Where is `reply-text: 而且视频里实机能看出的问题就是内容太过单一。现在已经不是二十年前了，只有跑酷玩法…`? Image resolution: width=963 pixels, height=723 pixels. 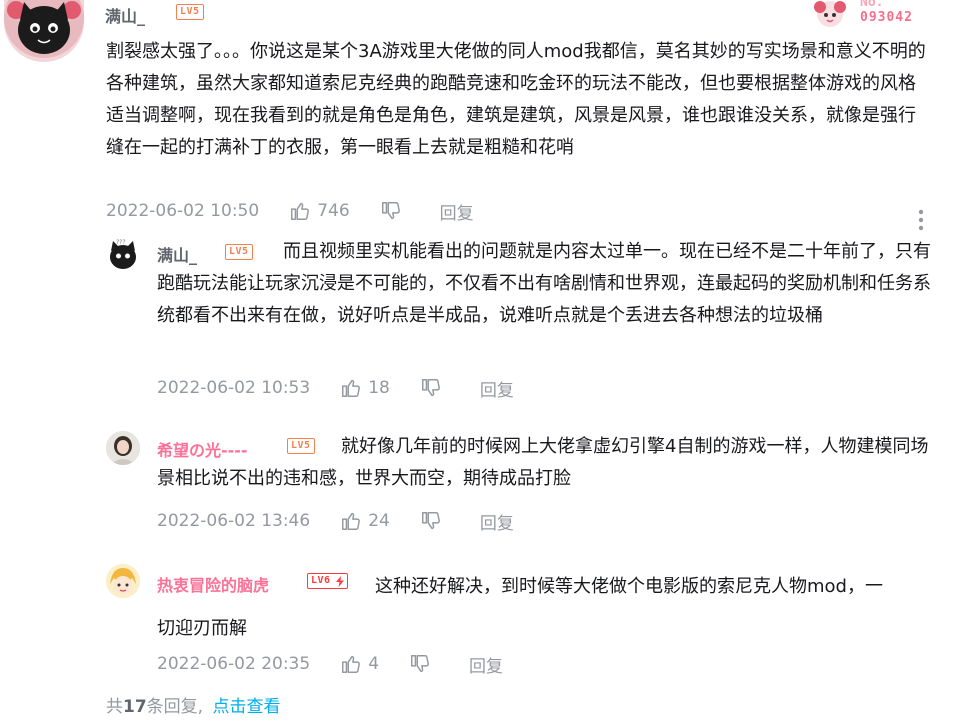
reply-text: 而且视频里实机能看出的问题就是内容太过单一。现在已经不是二十年前了，只有跑酷玩法… is located at coordinates (546, 284).